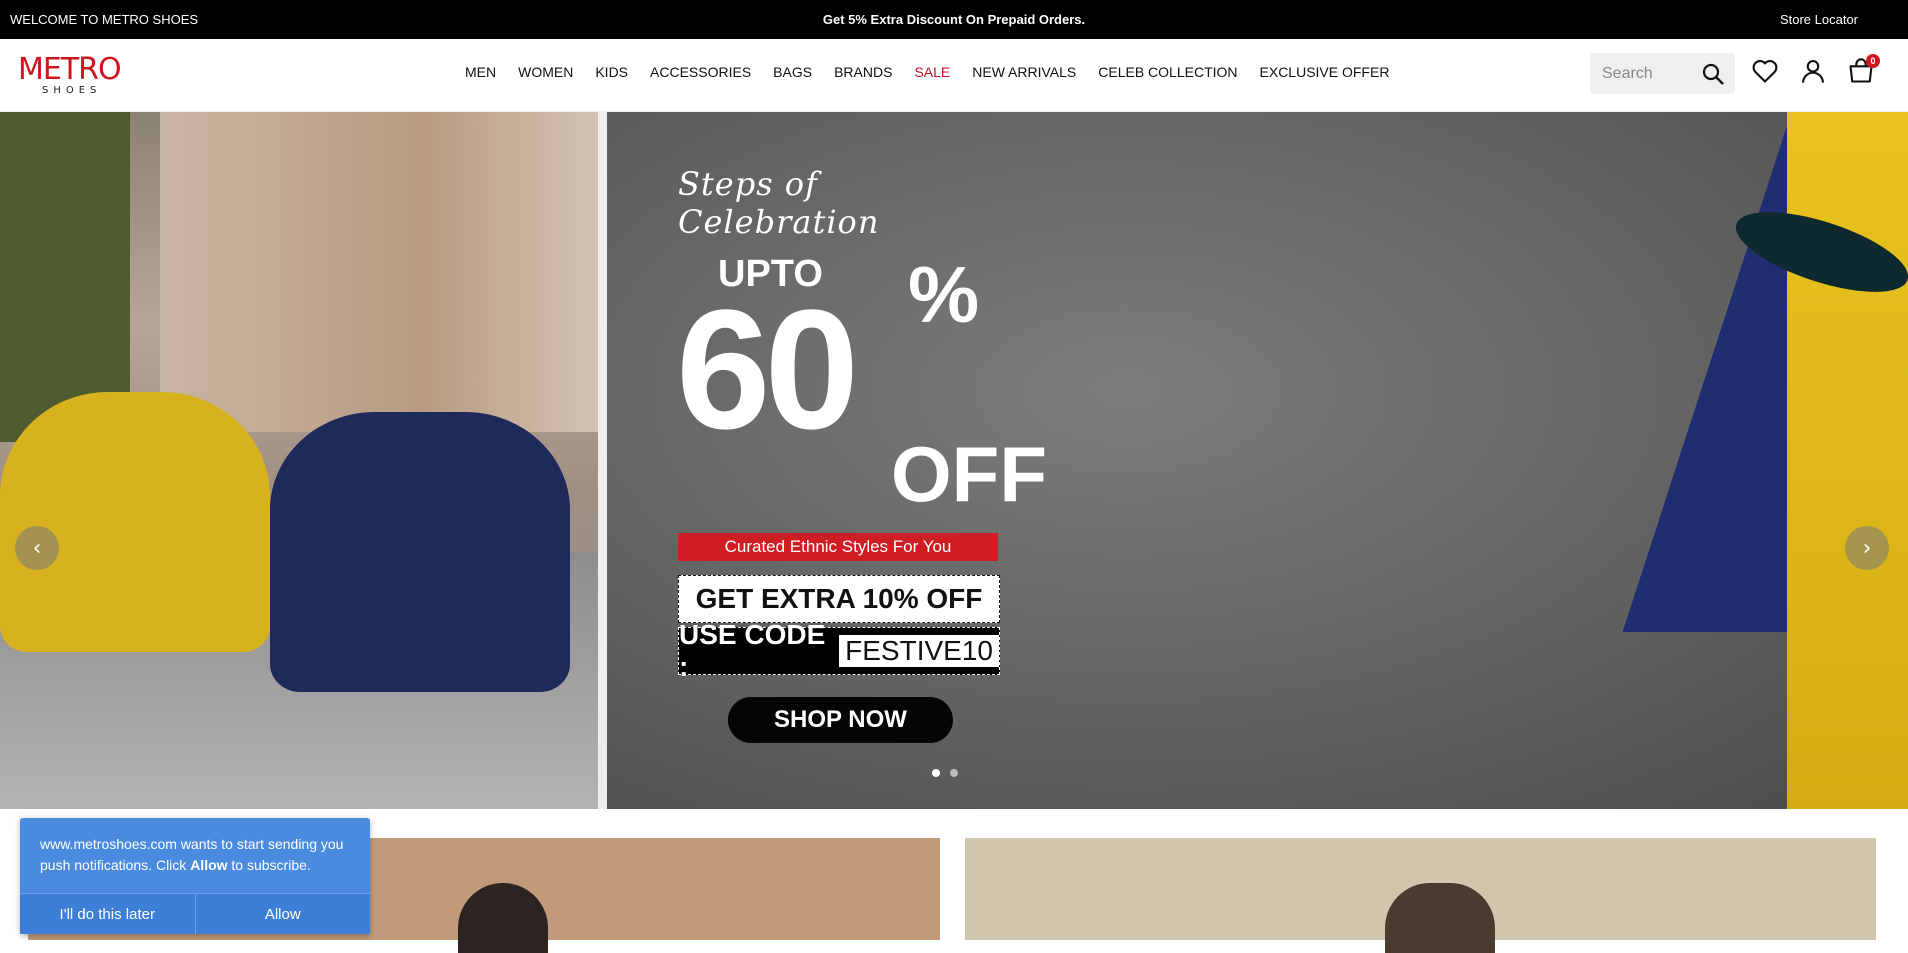  Describe the element at coordinates (969, 474) in the screenshot. I see `hero-off: OFF` at that location.